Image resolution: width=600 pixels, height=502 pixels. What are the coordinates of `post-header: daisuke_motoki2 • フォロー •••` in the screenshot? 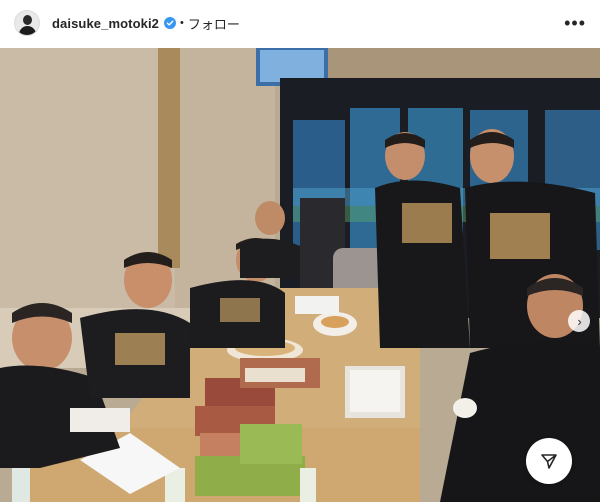 It's located at (300, 23).